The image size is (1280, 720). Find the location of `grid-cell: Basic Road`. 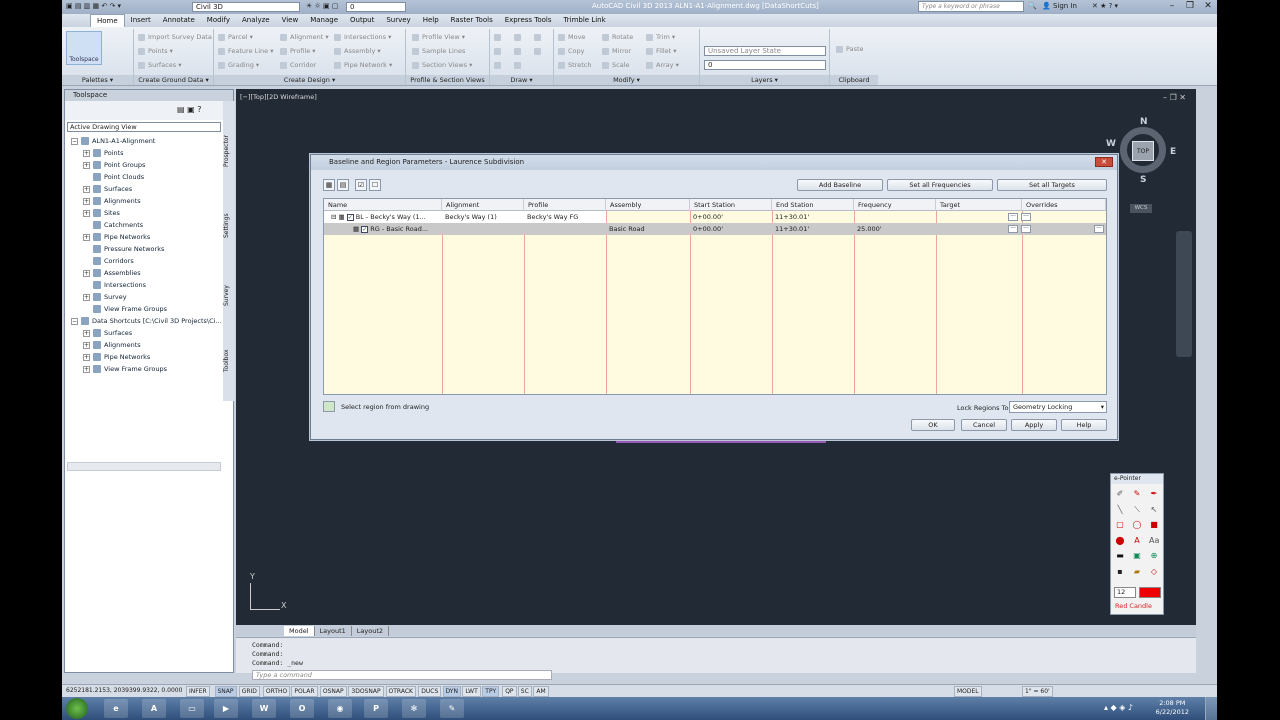

grid-cell: Basic Road is located at coordinates (648, 229).